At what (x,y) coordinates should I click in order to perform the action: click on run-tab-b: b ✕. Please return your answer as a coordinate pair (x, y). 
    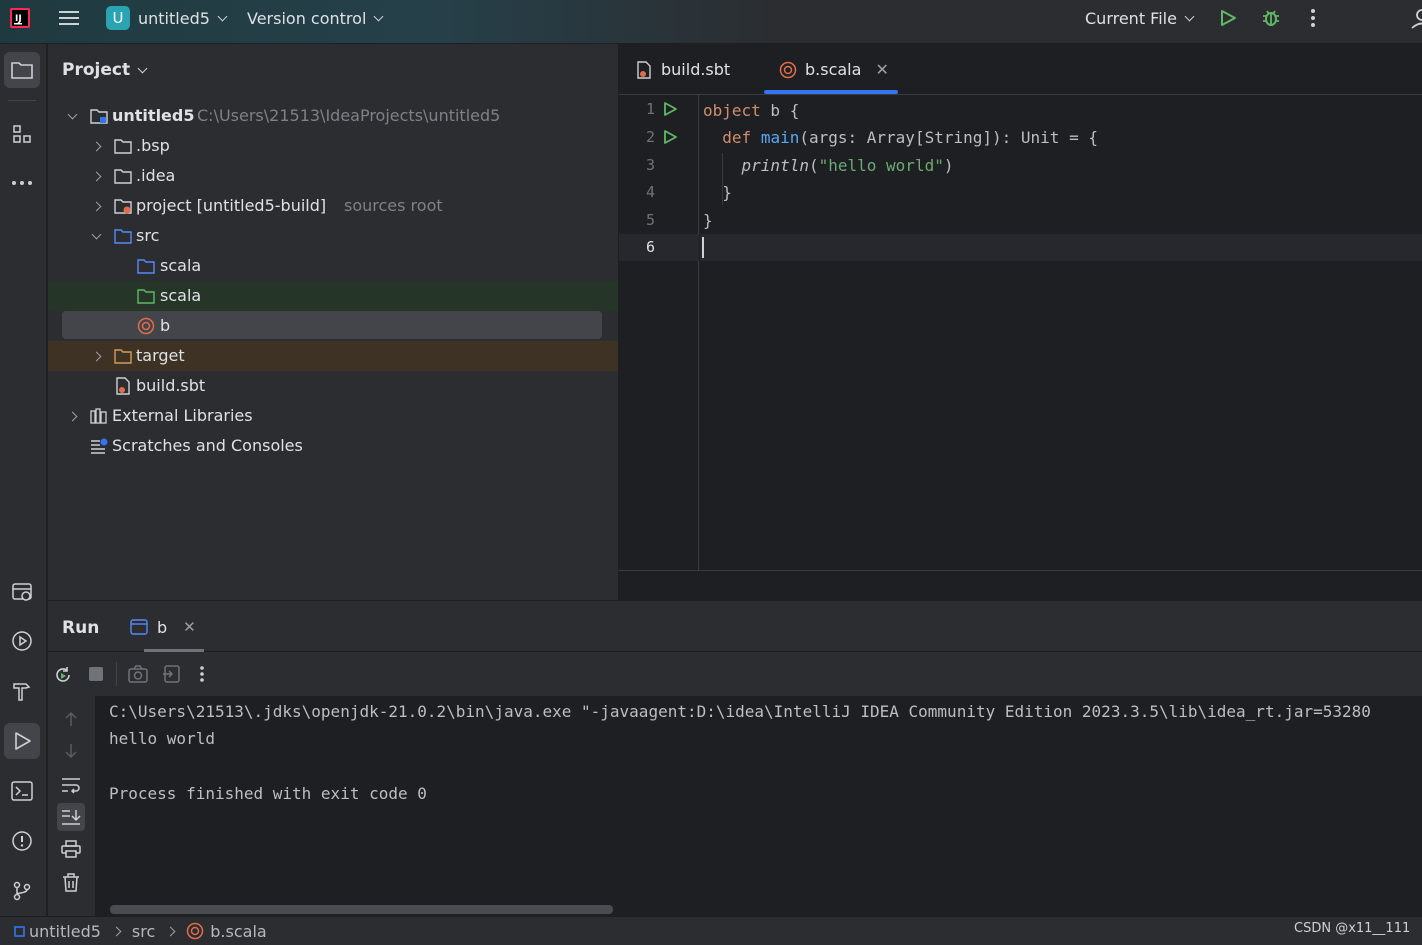
    Looking at the image, I should click on (163, 627).